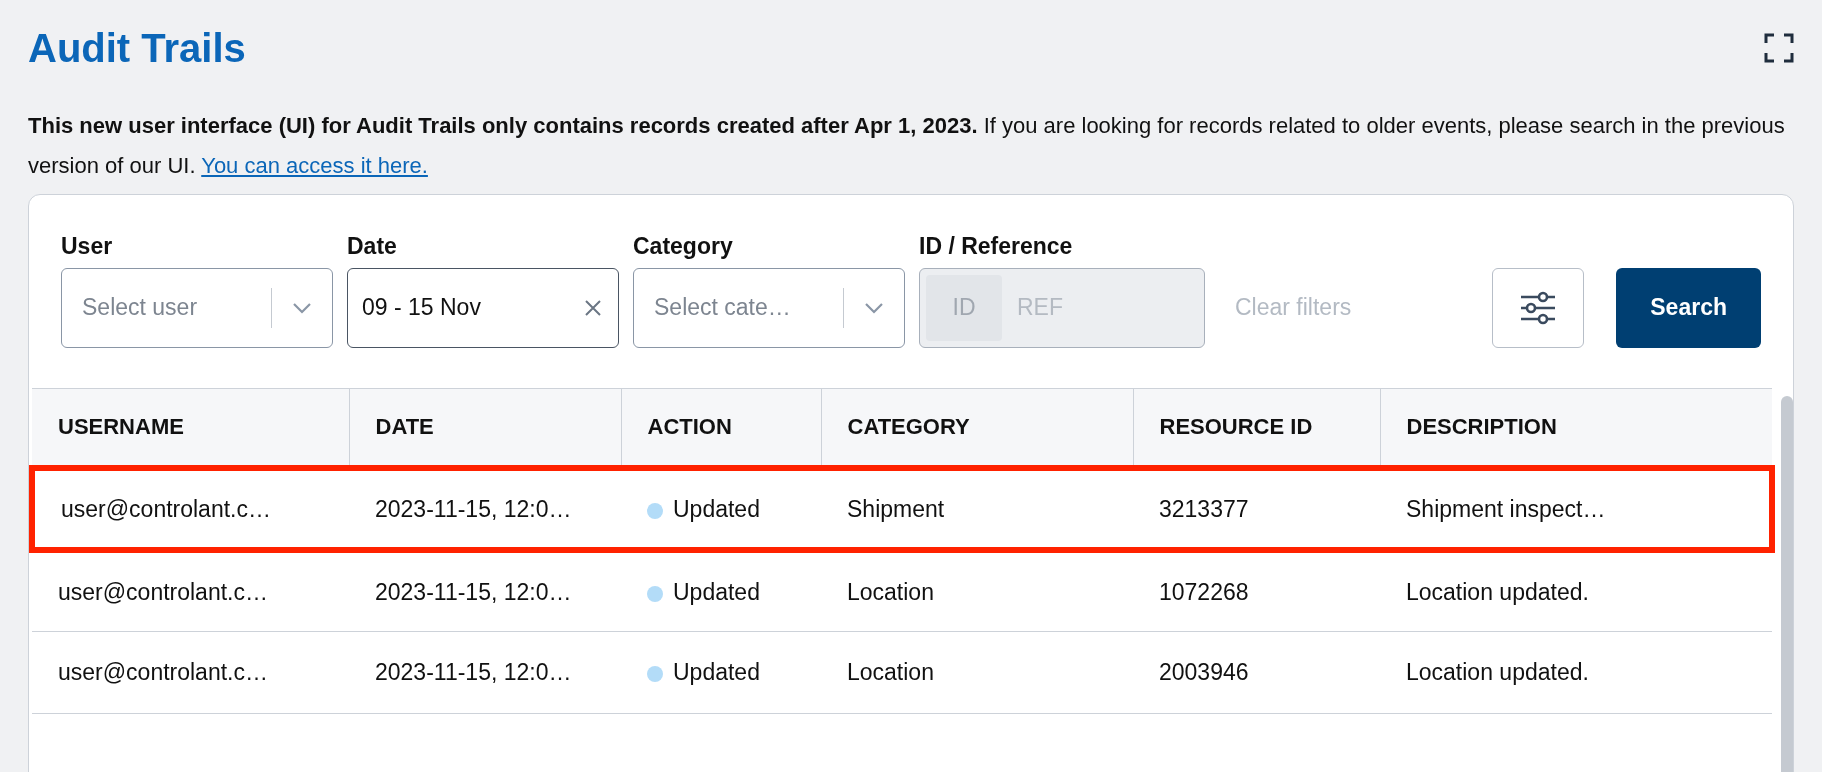  What do you see at coordinates (485, 428) in the screenshot?
I see `column-header: DATE` at bounding box center [485, 428].